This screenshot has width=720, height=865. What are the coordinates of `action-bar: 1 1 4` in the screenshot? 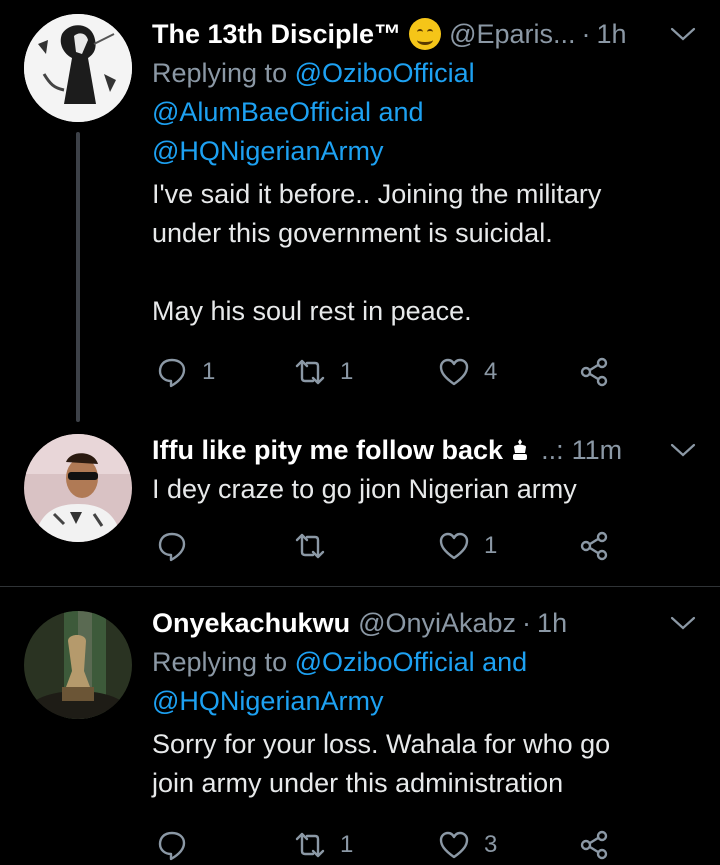 It's located at (412, 372).